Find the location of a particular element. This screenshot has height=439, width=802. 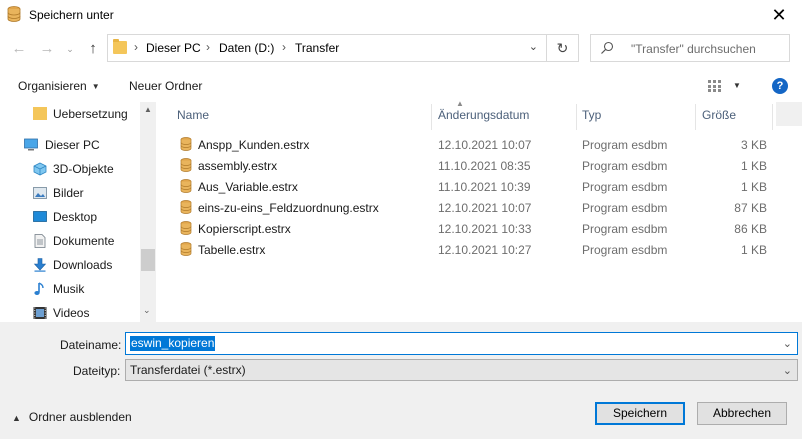

computer-icon is located at coordinates (31, 144).